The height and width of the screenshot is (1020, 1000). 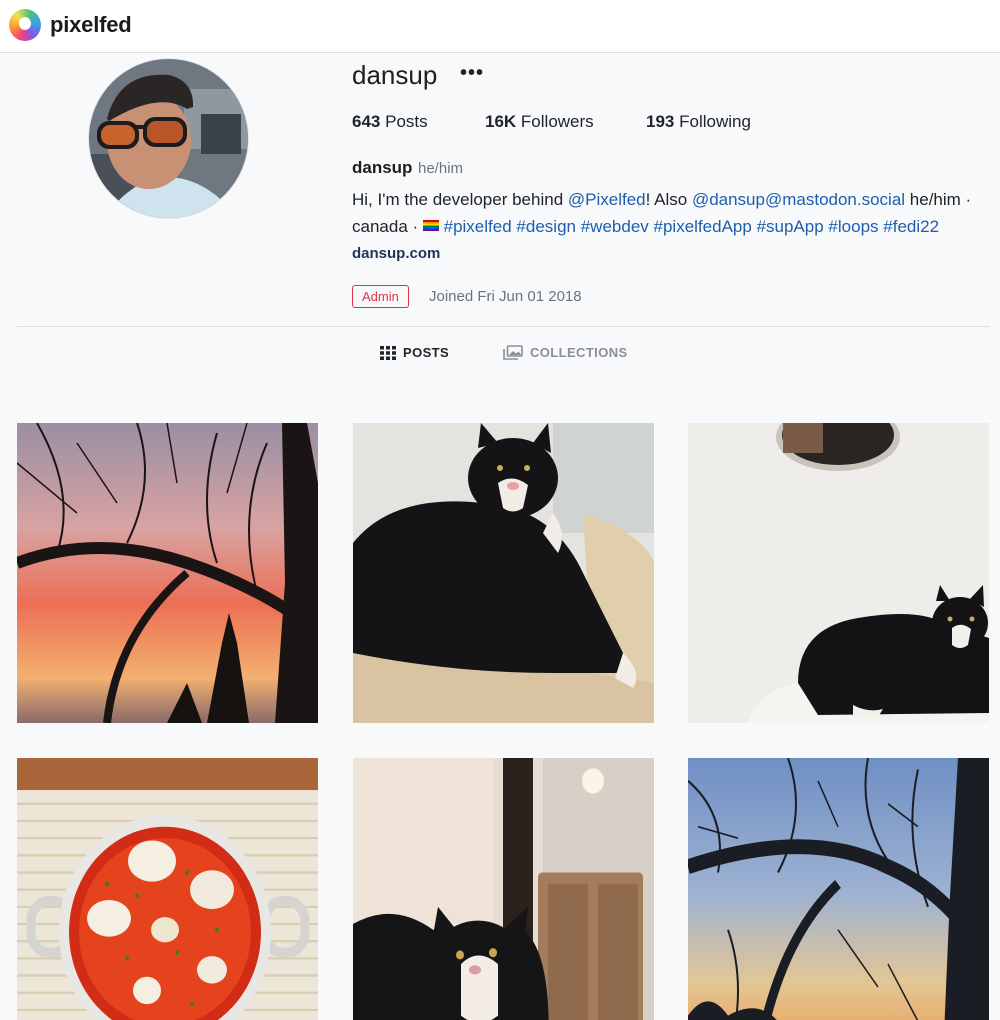 What do you see at coordinates (388, 352) in the screenshot?
I see `grid-icon` at bounding box center [388, 352].